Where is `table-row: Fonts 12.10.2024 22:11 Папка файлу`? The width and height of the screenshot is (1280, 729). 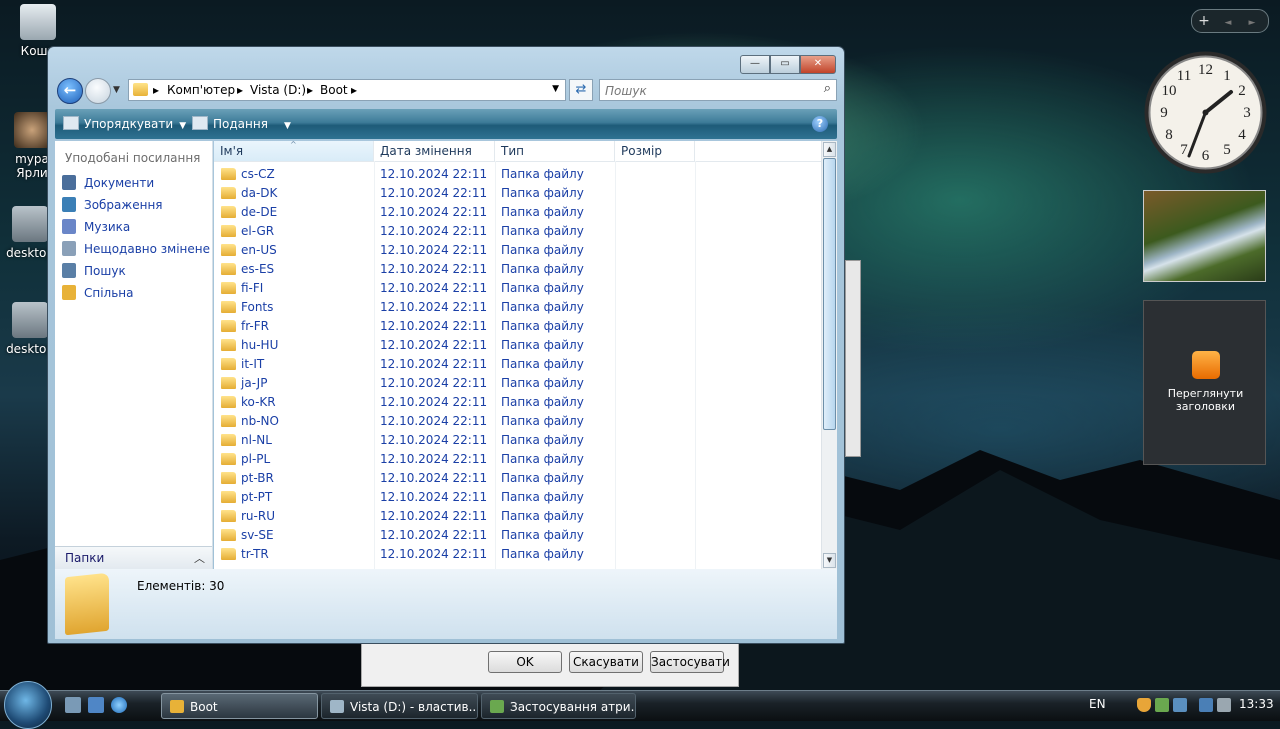 table-row: Fonts 12.10.2024 22:11 Папка файлу is located at coordinates (517, 307).